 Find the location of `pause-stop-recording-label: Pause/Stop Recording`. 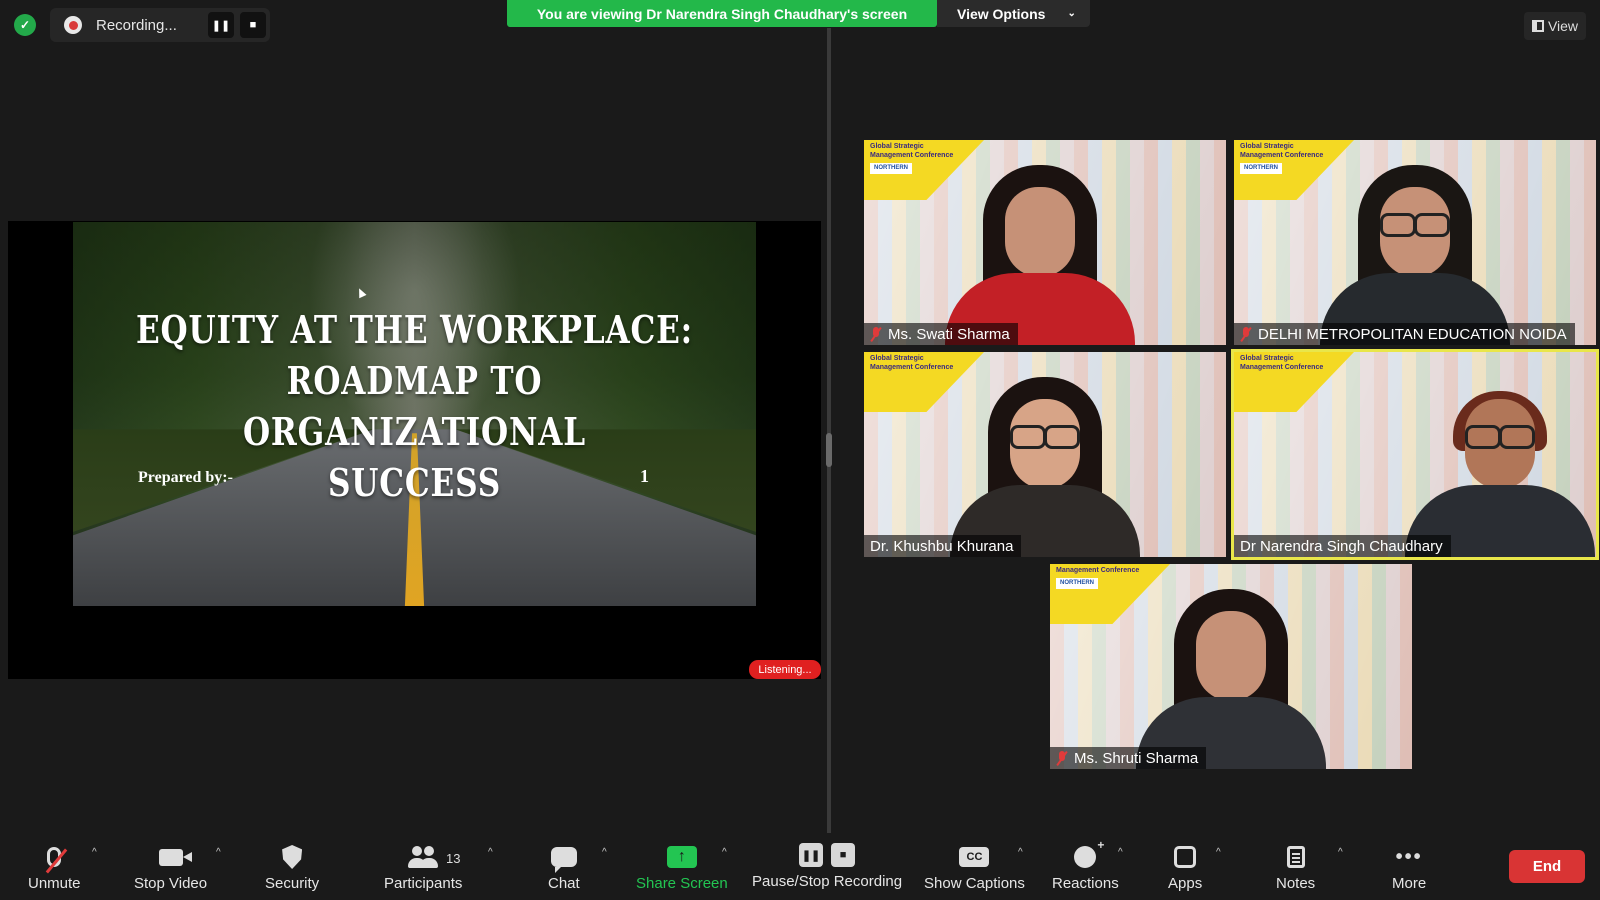

pause-stop-recording-label: Pause/Stop Recording is located at coordinates (827, 881).